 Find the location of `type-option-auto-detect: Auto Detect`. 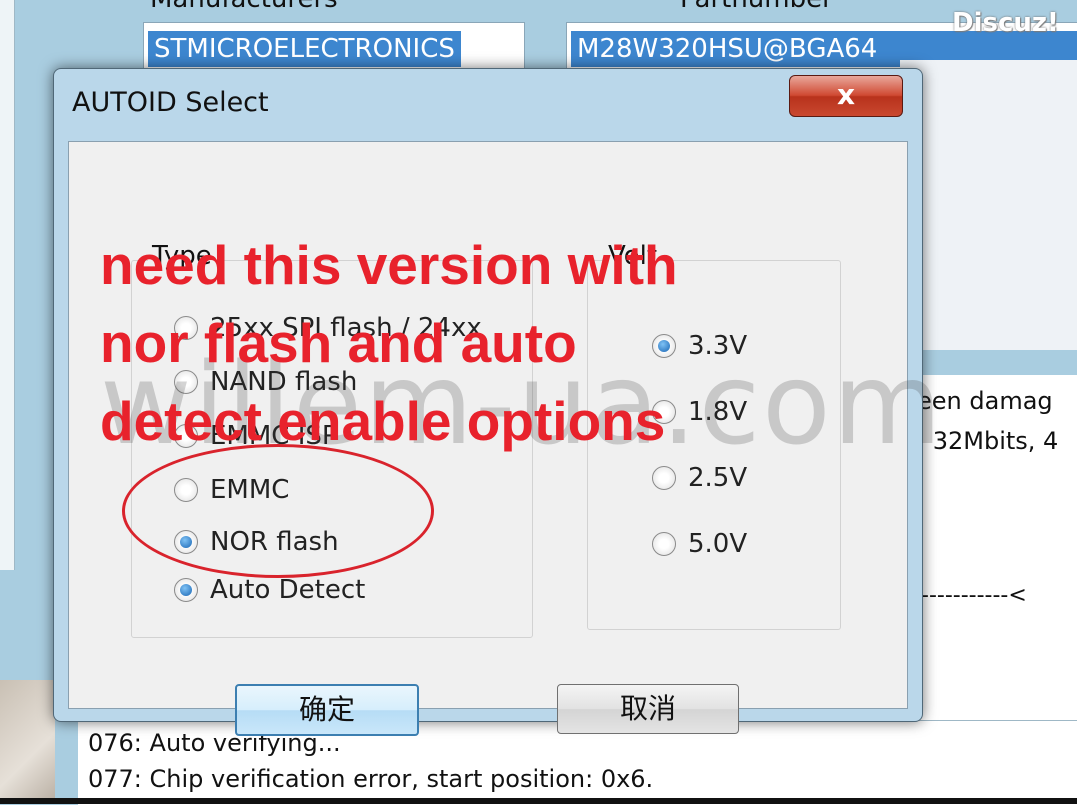

type-option-auto-detect: Auto Detect is located at coordinates (269, 590).